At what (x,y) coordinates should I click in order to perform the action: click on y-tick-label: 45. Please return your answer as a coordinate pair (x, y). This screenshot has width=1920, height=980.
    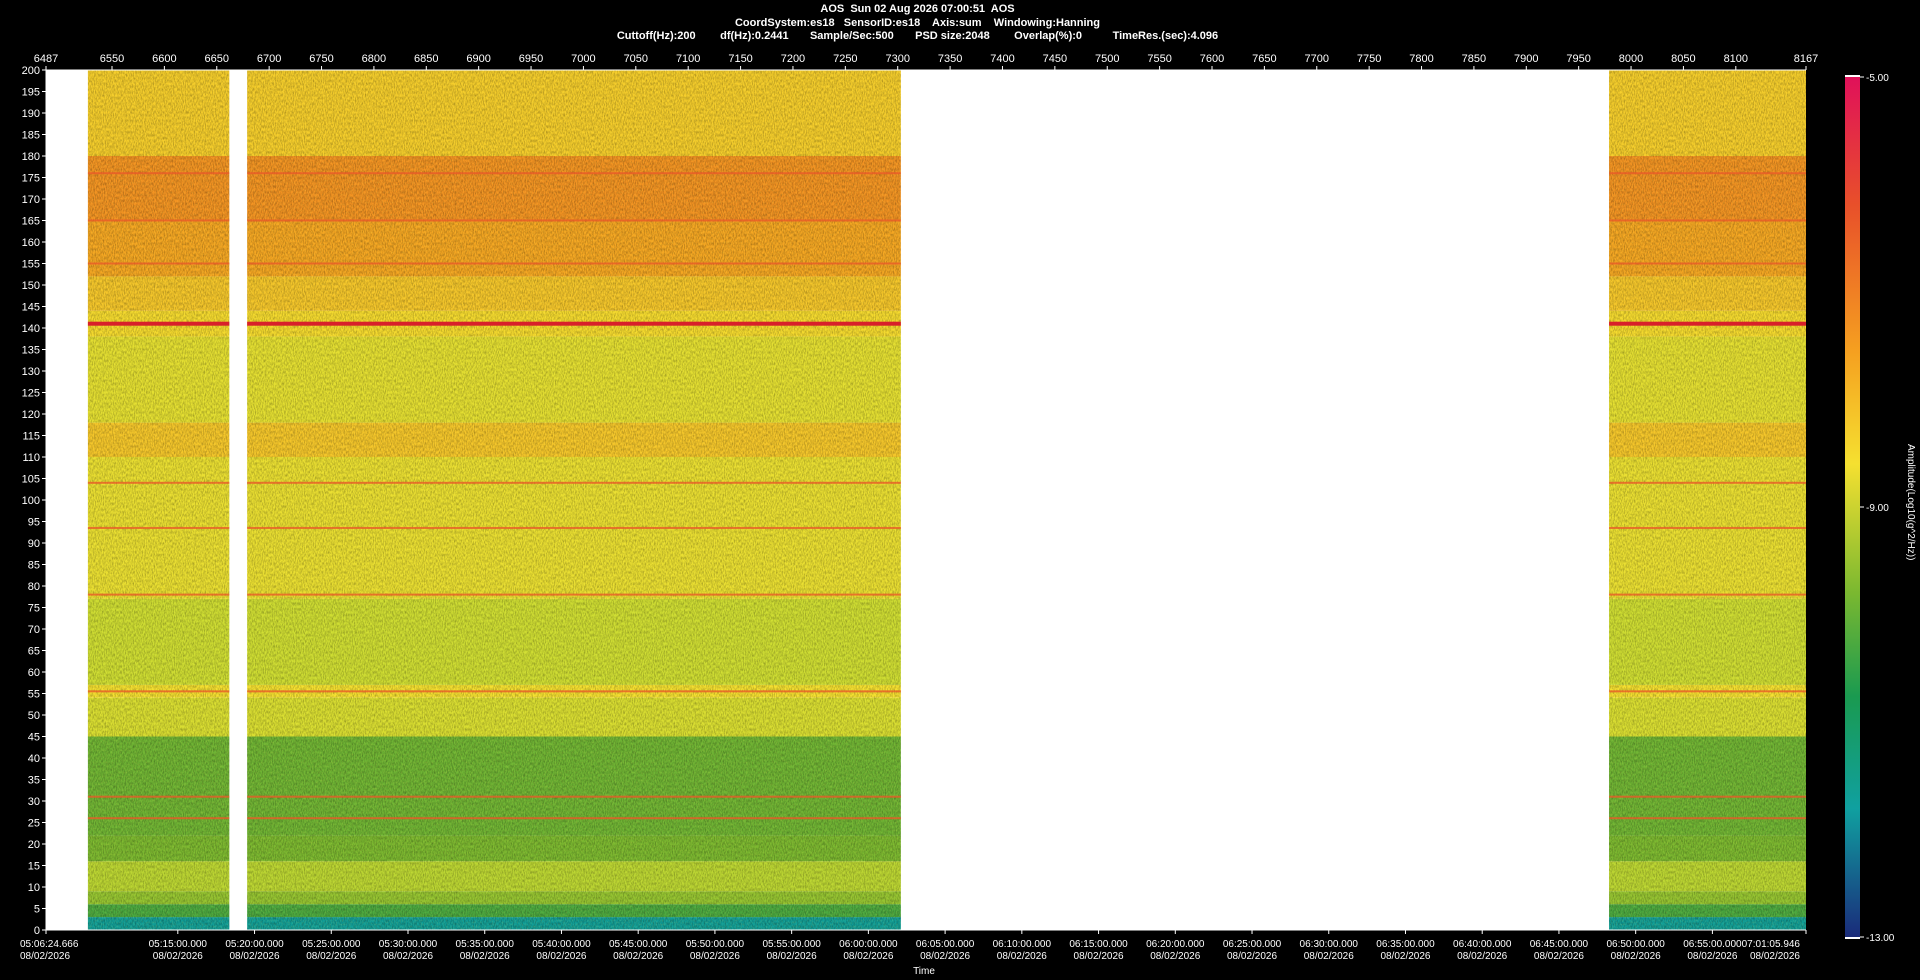
    Looking at the image, I should click on (34, 738).